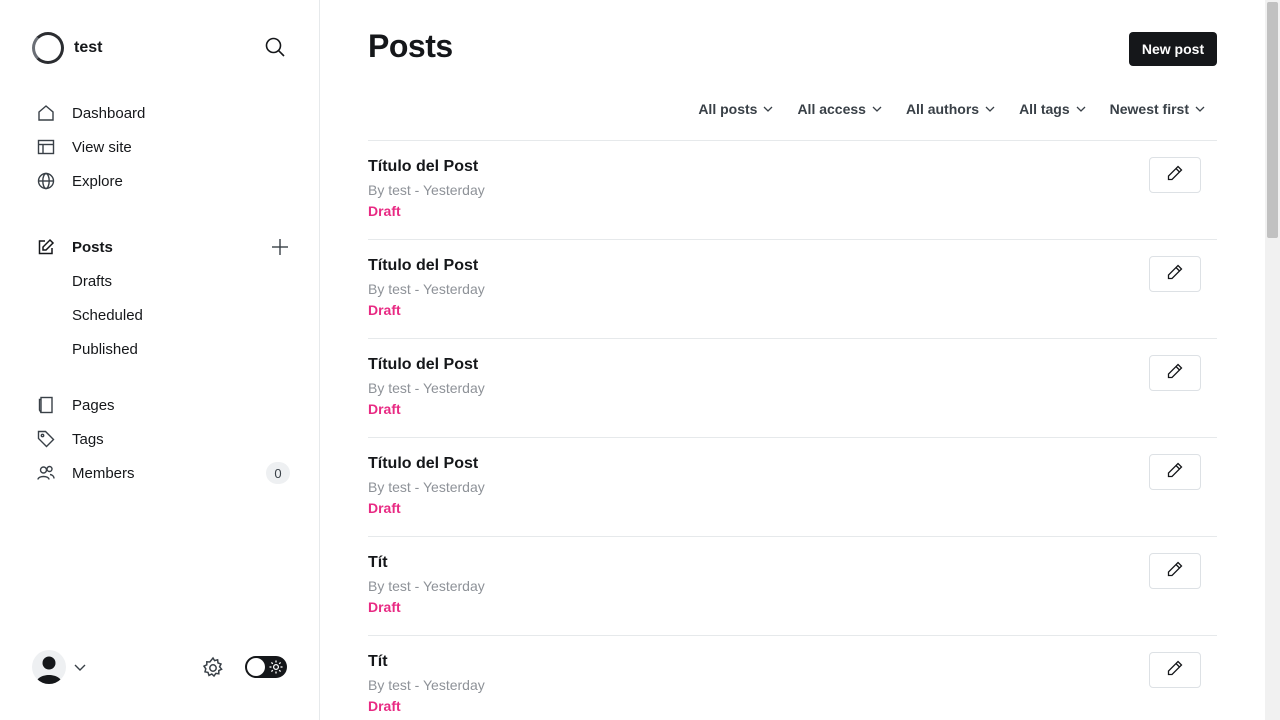  Describe the element at coordinates (162, 315) in the screenshot. I see `nav-item-scheduled: Scheduled` at that location.